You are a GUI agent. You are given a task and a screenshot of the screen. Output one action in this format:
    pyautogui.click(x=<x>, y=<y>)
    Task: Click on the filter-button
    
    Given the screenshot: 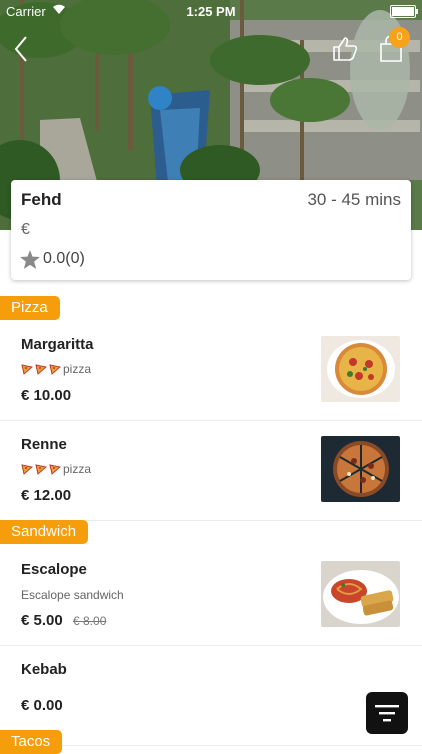 What is the action you would take?
    pyautogui.click(x=387, y=713)
    